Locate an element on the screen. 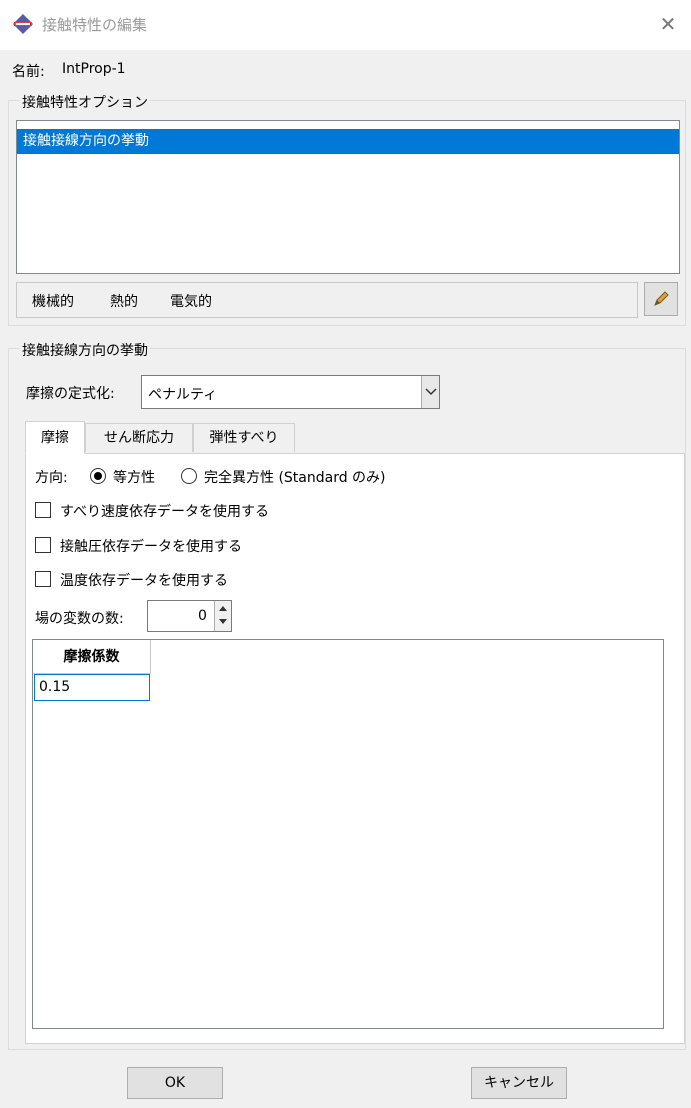 Image resolution: width=691 pixels, height=1108 pixels. app-icon is located at coordinates (23, 24).